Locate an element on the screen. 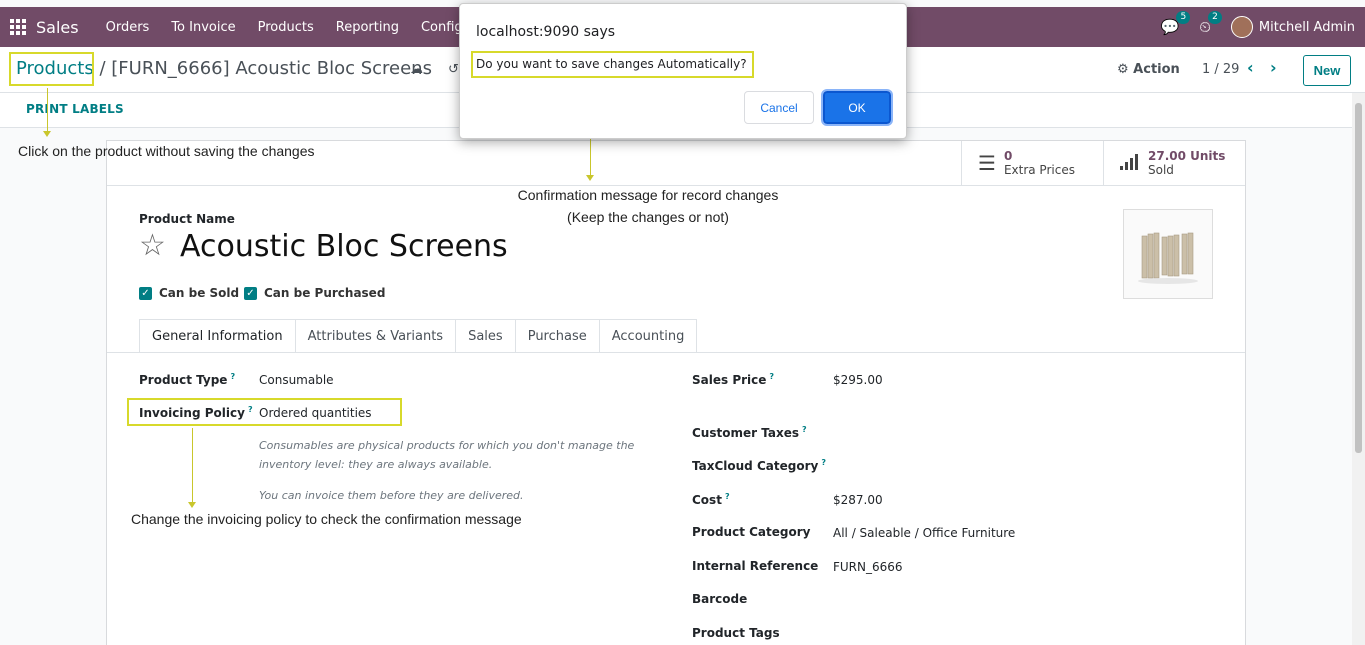 The width and height of the screenshot is (1365, 645). can-be-sold-label: Can be Sold is located at coordinates (199, 293).